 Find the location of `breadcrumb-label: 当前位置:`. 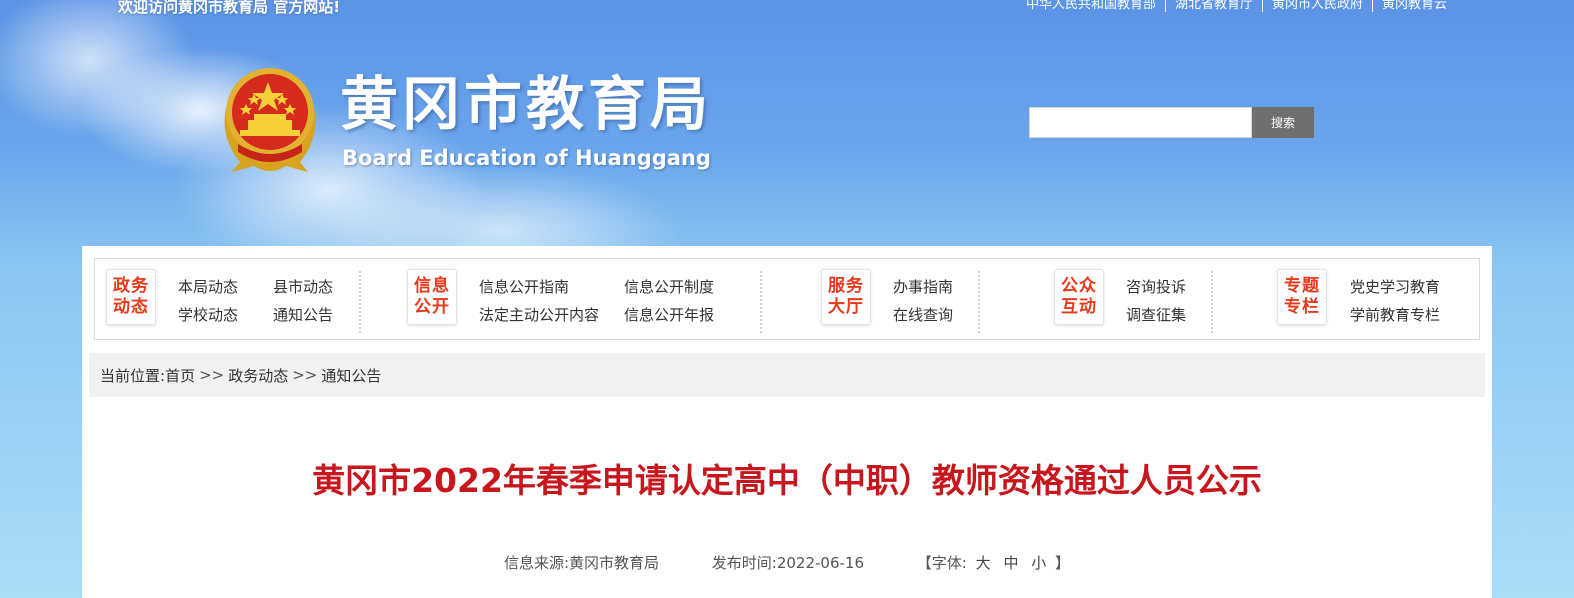

breadcrumb-label: 当前位置: is located at coordinates (133, 375).